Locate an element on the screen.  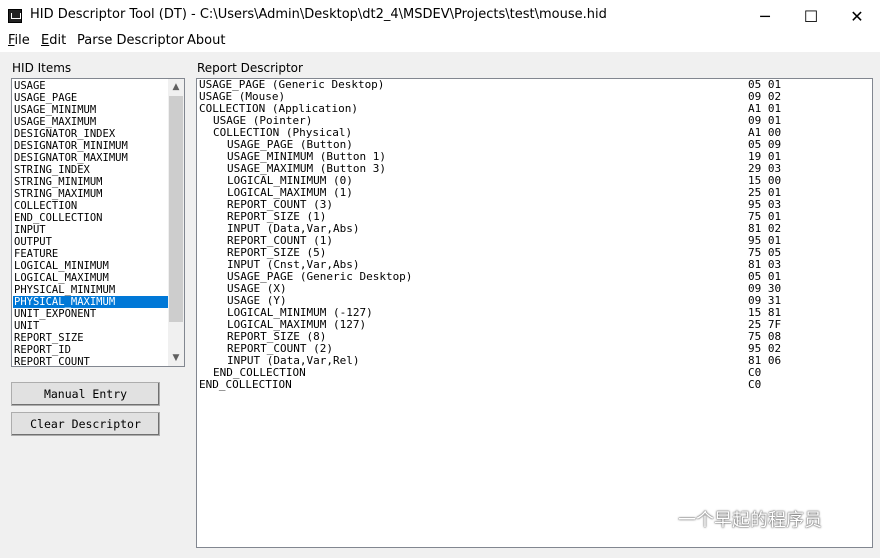
wechat-logo-icon is located at coordinates (655, 519).